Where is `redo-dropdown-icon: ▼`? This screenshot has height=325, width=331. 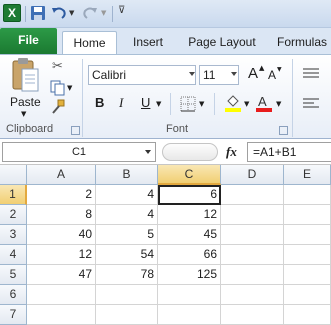
redo-dropdown-icon: ▼ is located at coordinates (103, 13).